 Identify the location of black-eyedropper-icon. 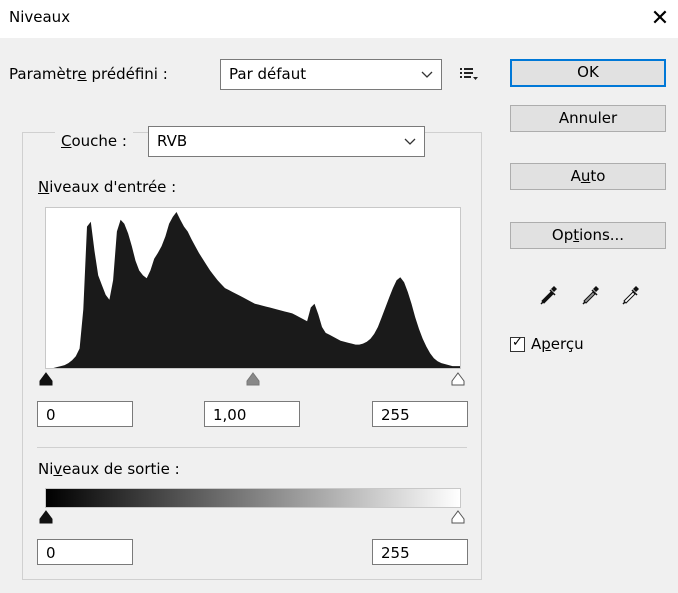
(549, 293).